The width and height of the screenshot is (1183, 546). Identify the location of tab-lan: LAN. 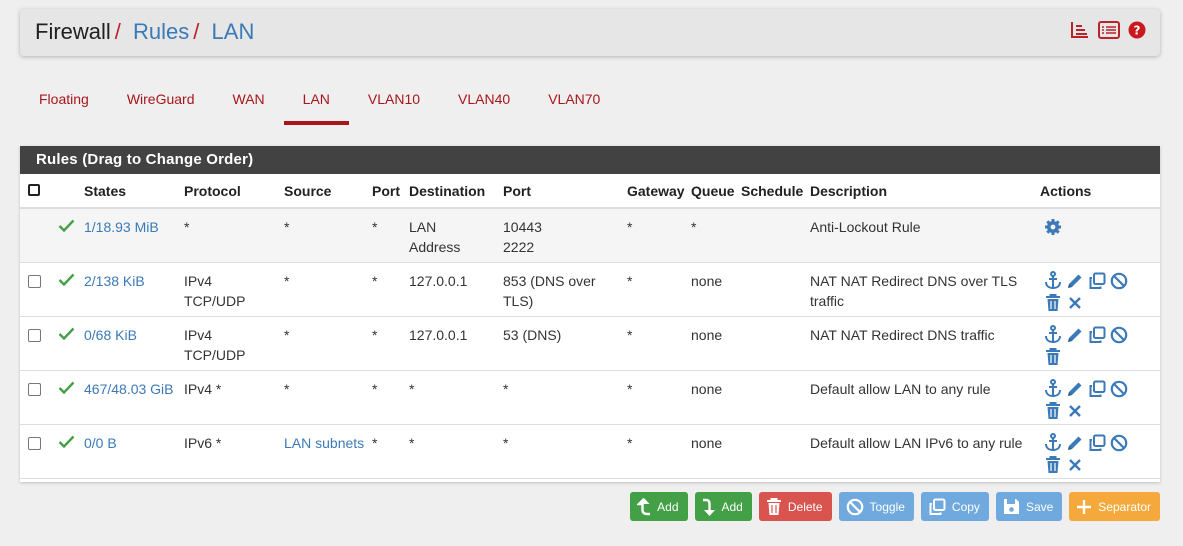
(316, 103).